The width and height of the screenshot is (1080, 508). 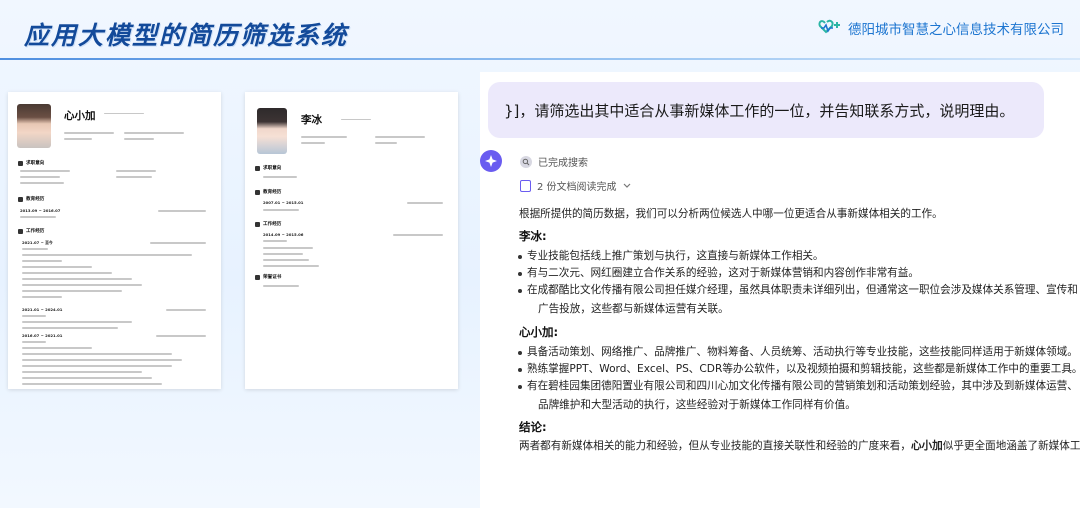 I want to click on edu-period: 2007.01 ~ 2015.01, so click(x=283, y=202).